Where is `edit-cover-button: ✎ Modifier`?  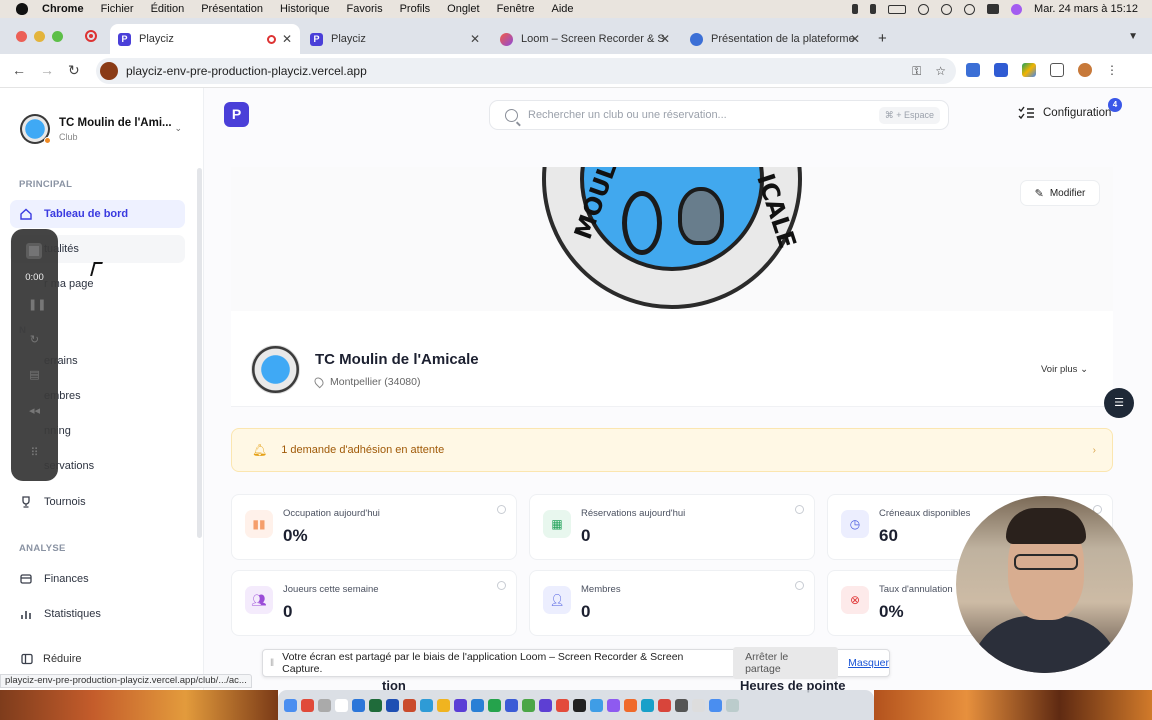 edit-cover-button: ✎ Modifier is located at coordinates (1060, 193).